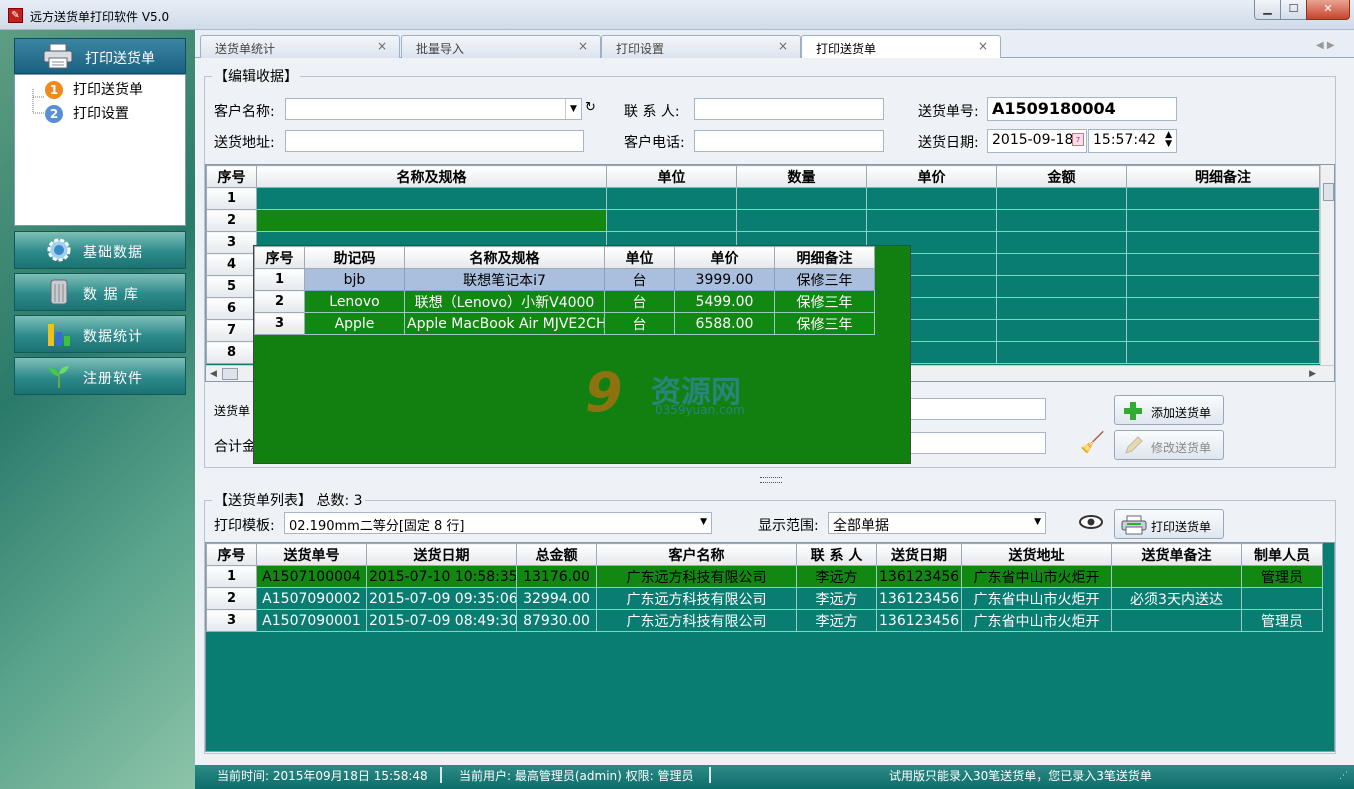 The width and height of the screenshot is (1354, 789). I want to click on col-header: 金额, so click(1061, 176).